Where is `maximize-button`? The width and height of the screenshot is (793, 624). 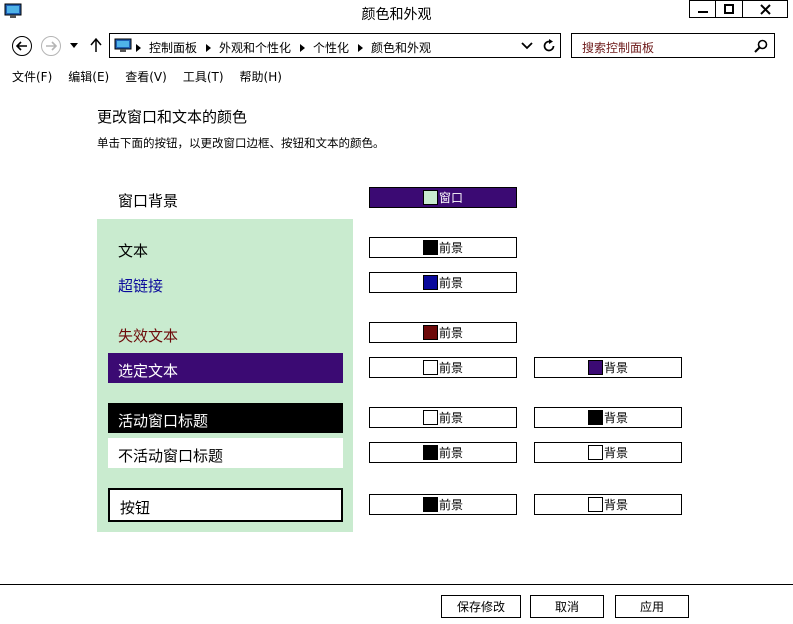 maximize-button is located at coordinates (729, 9).